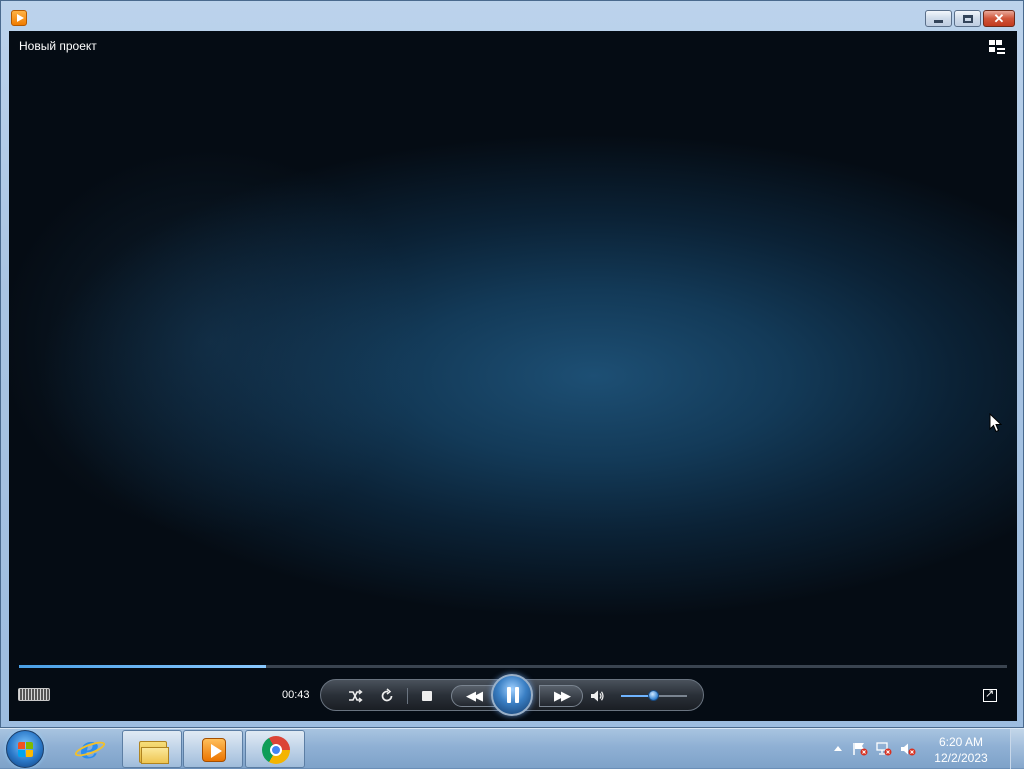 This screenshot has height=769, width=1024. Describe the element at coordinates (997, 47) in the screenshot. I see `switch-to-library-button` at that location.